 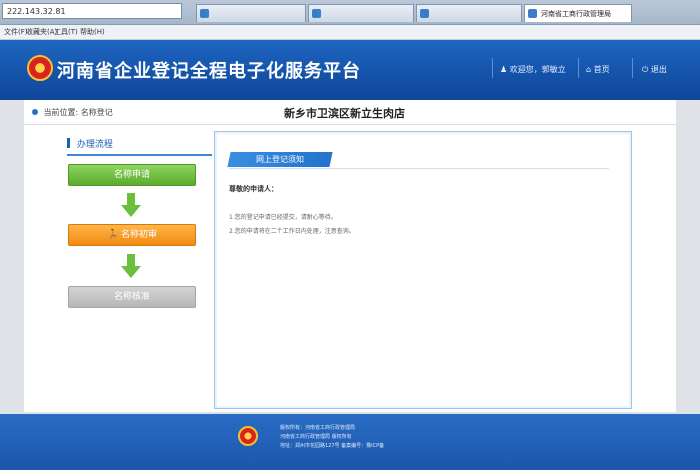 What do you see at coordinates (537, 69) in the screenshot?
I see `welcome-text: 欢迎您，郭敏立` at bounding box center [537, 69].